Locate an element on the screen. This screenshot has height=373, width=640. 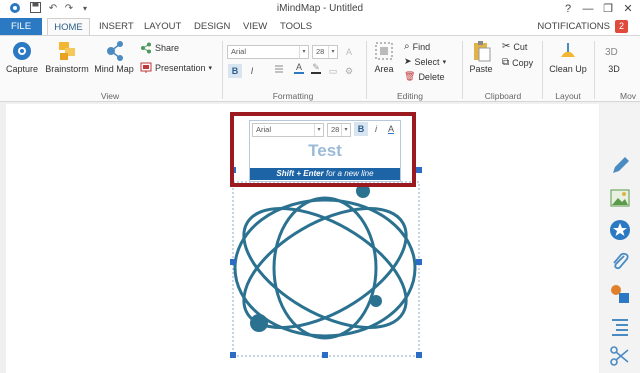
font-color-button: A is located at coordinates (299, 69).